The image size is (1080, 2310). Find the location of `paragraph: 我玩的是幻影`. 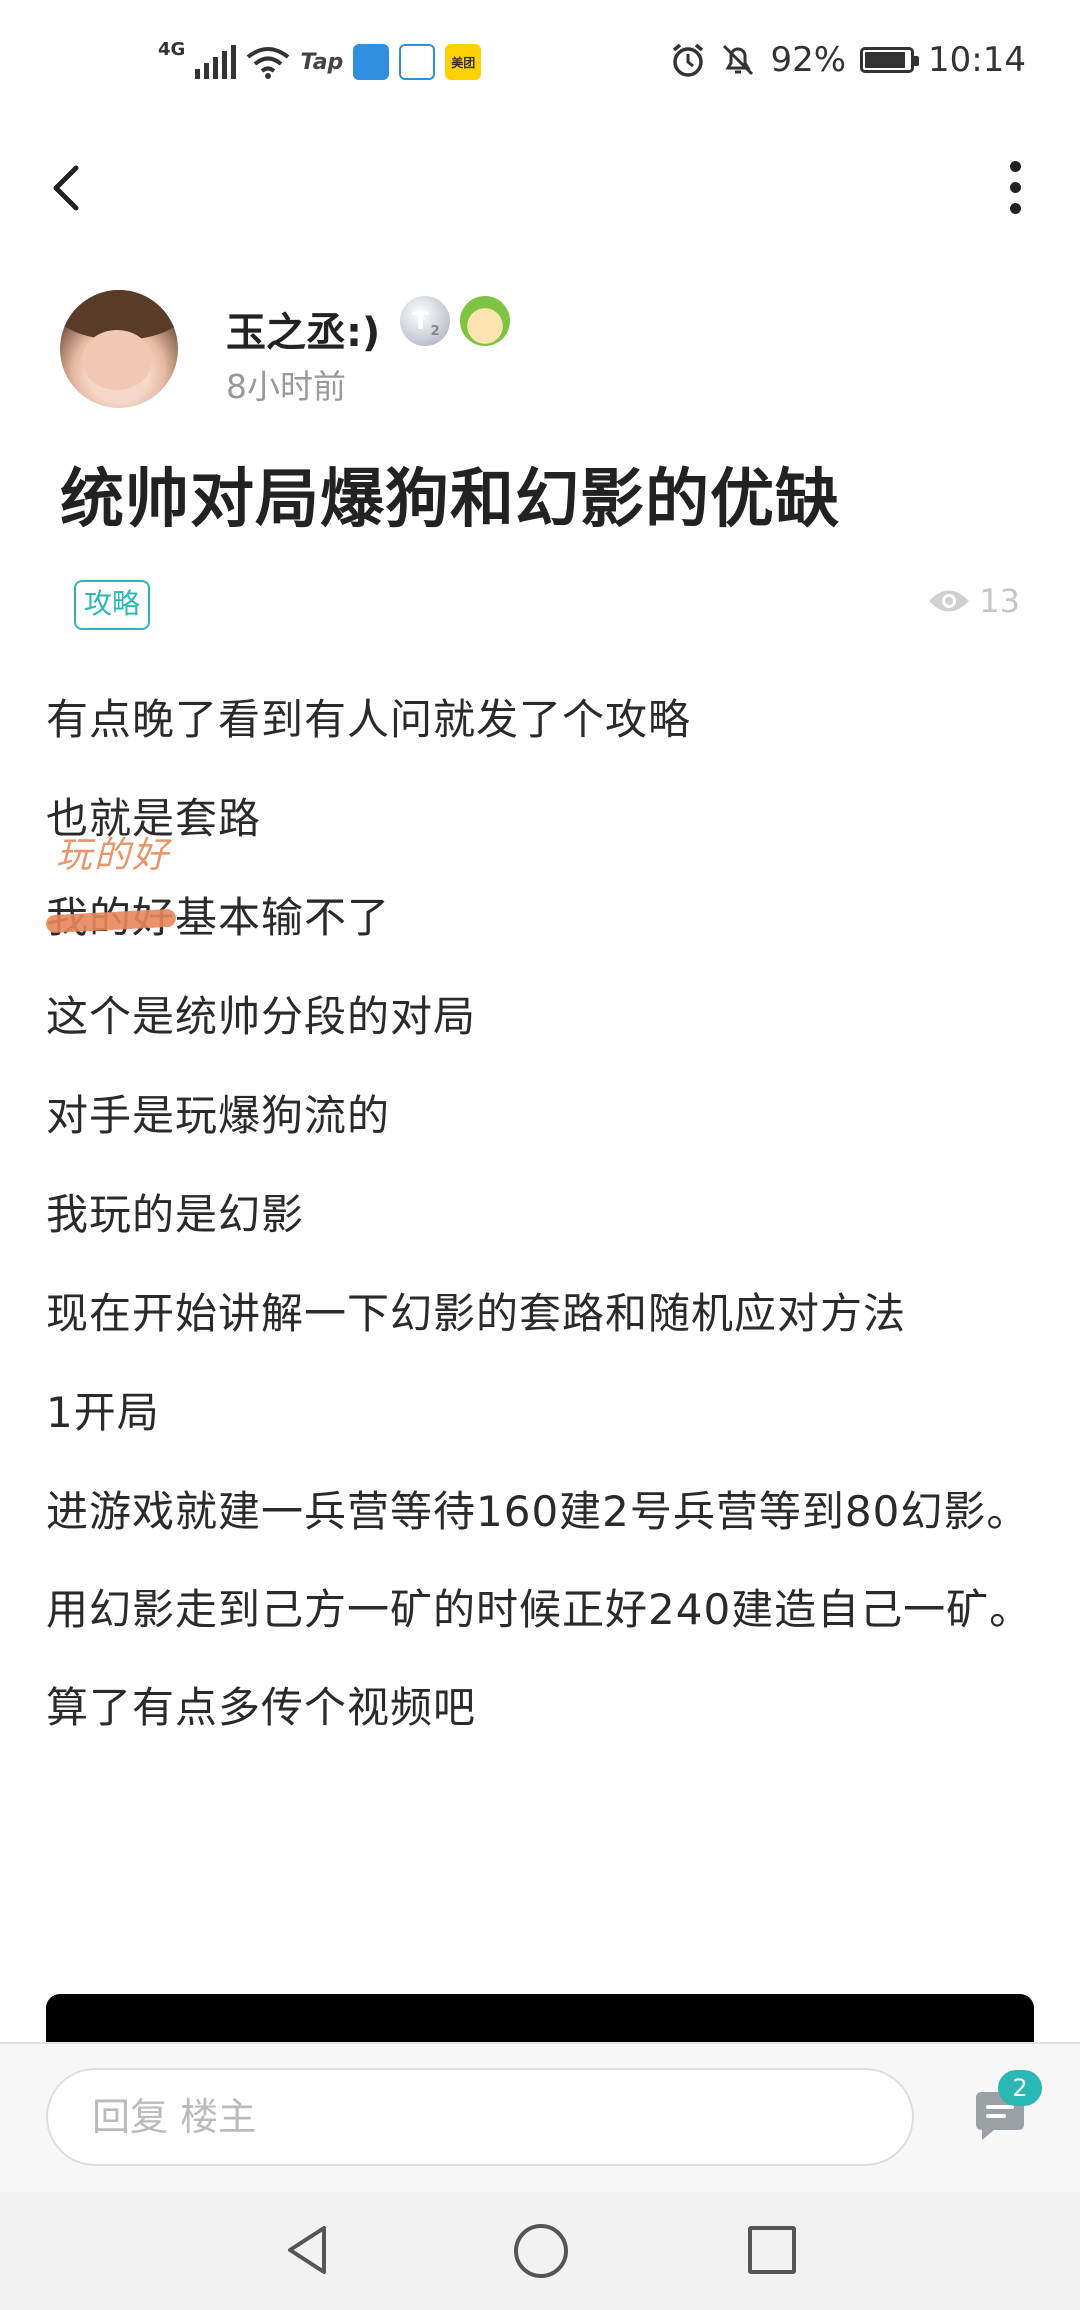

paragraph: 我玩的是幻影 is located at coordinates (175, 1214).